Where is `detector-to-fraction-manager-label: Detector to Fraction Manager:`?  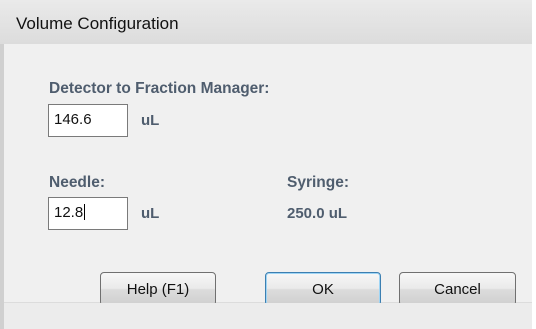 detector-to-fraction-manager-label: Detector to Fraction Manager: is located at coordinates (159, 88).